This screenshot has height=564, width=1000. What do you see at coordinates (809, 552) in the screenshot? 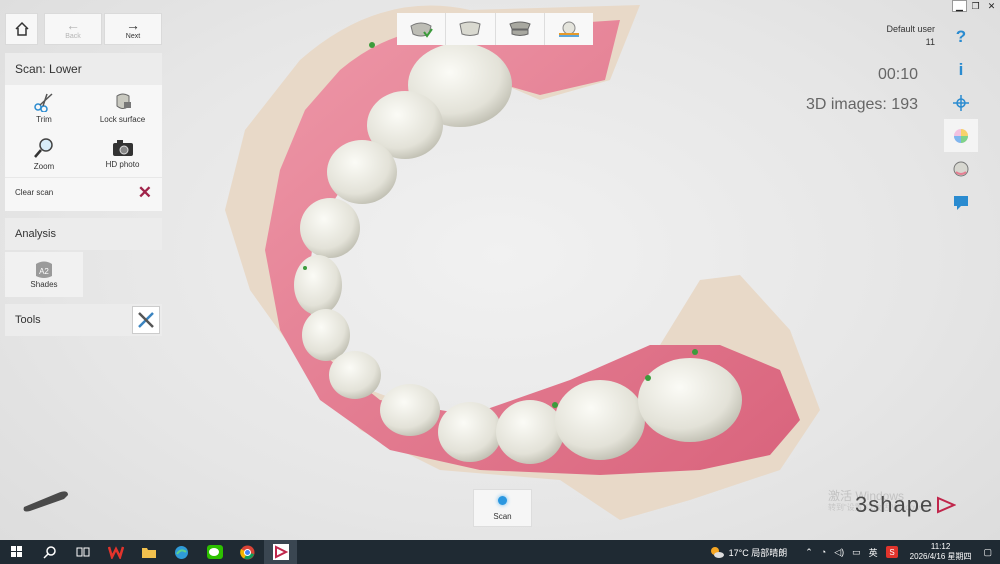
I see `chevron-up-icon: ⌃` at bounding box center [809, 552].